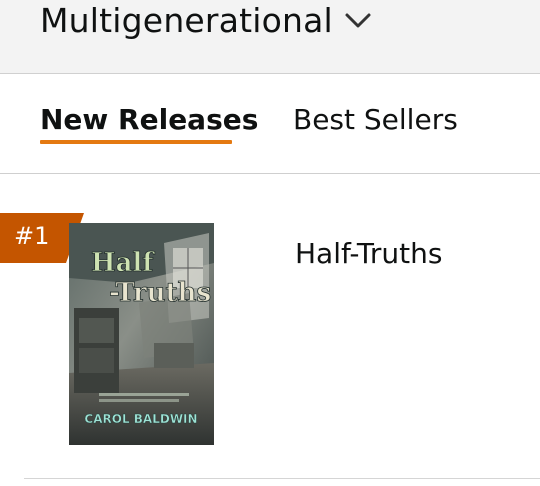 The width and height of the screenshot is (540, 486). I want to click on svg-text: CAROL BALDWIN, so click(140, 419).